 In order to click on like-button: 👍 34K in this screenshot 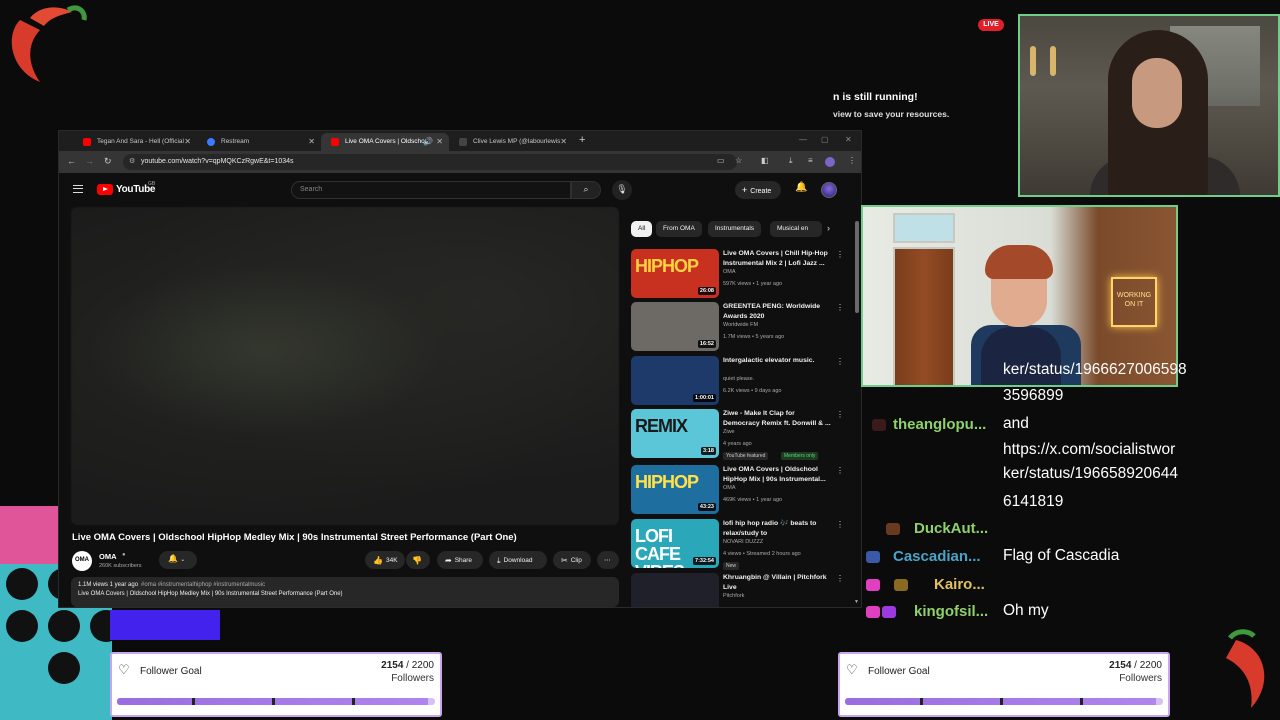, I will do `click(385, 560)`.